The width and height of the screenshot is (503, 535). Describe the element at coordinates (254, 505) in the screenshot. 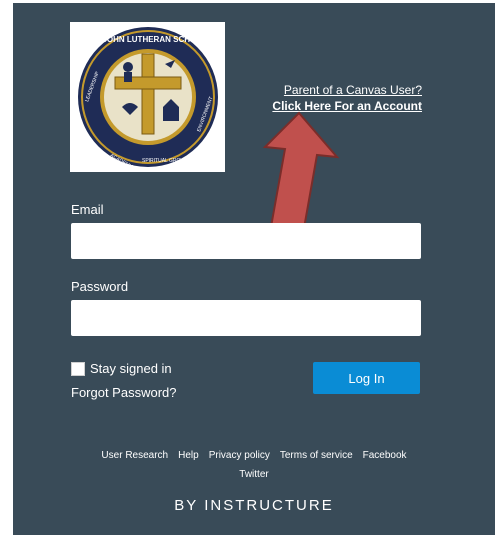

I see `instructure-brand: BY INSTRUCTURE` at that location.